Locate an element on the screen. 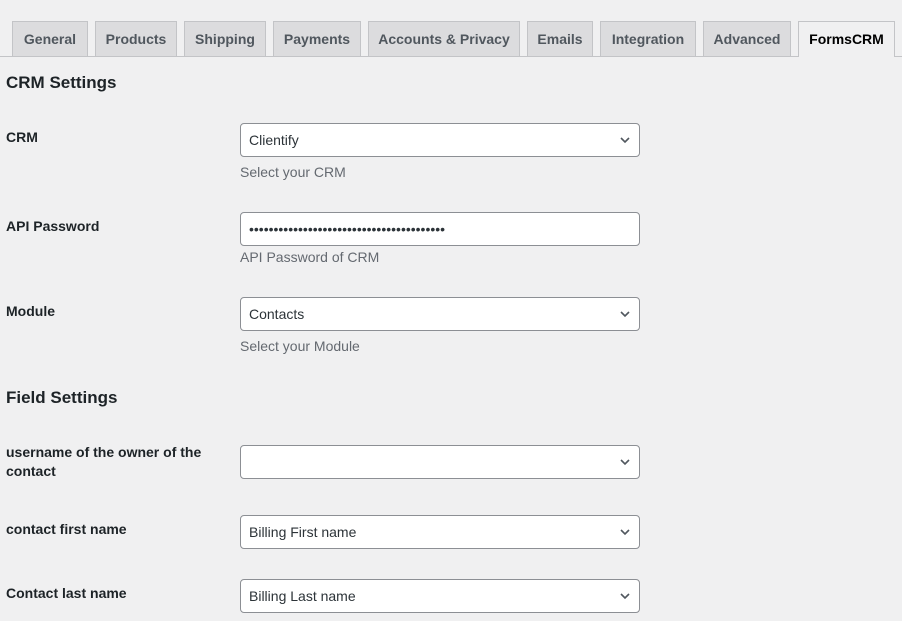  contact-last-name-label: Contact last name is located at coordinates (66, 593).